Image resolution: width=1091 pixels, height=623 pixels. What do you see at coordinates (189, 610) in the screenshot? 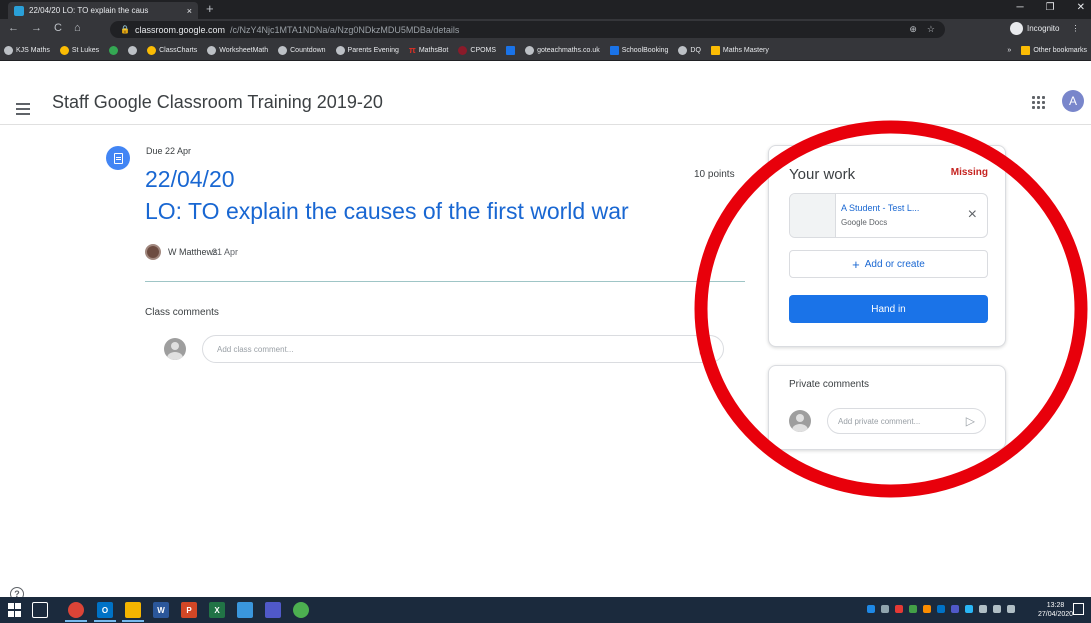
I see `powerpoint-icon: P` at bounding box center [189, 610].